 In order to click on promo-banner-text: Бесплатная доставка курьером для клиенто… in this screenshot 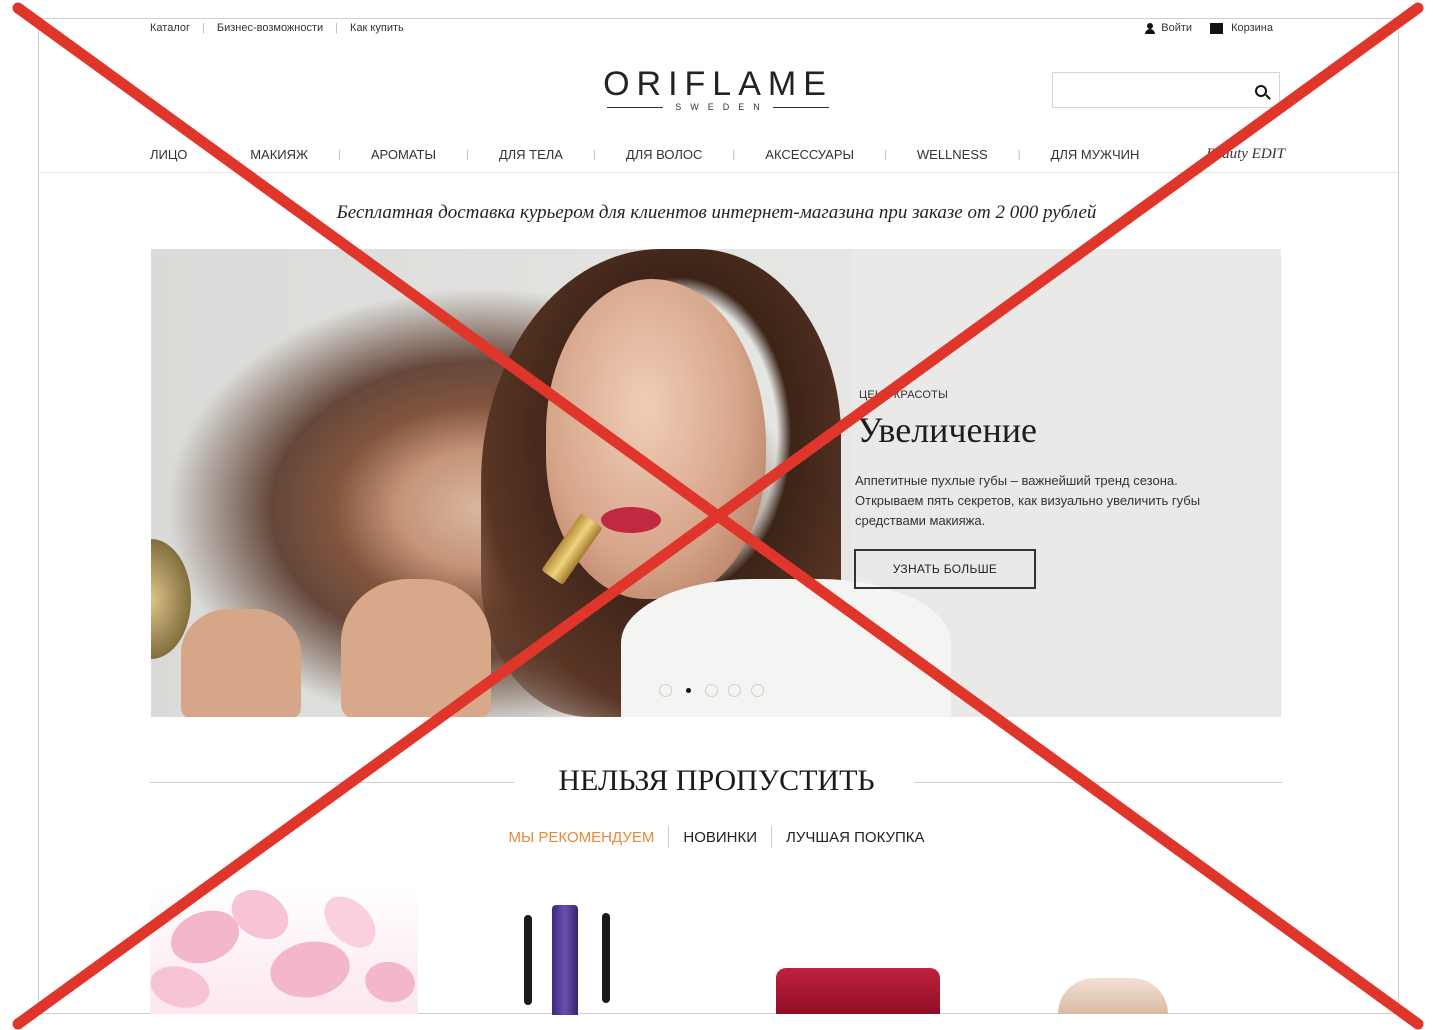, I will do `click(716, 212)`.